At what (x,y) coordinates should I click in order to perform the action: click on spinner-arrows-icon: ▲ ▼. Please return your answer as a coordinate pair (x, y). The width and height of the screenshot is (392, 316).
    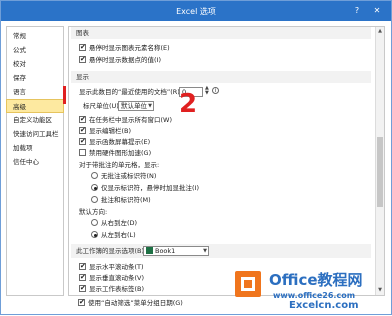
    Looking at the image, I should click on (207, 91).